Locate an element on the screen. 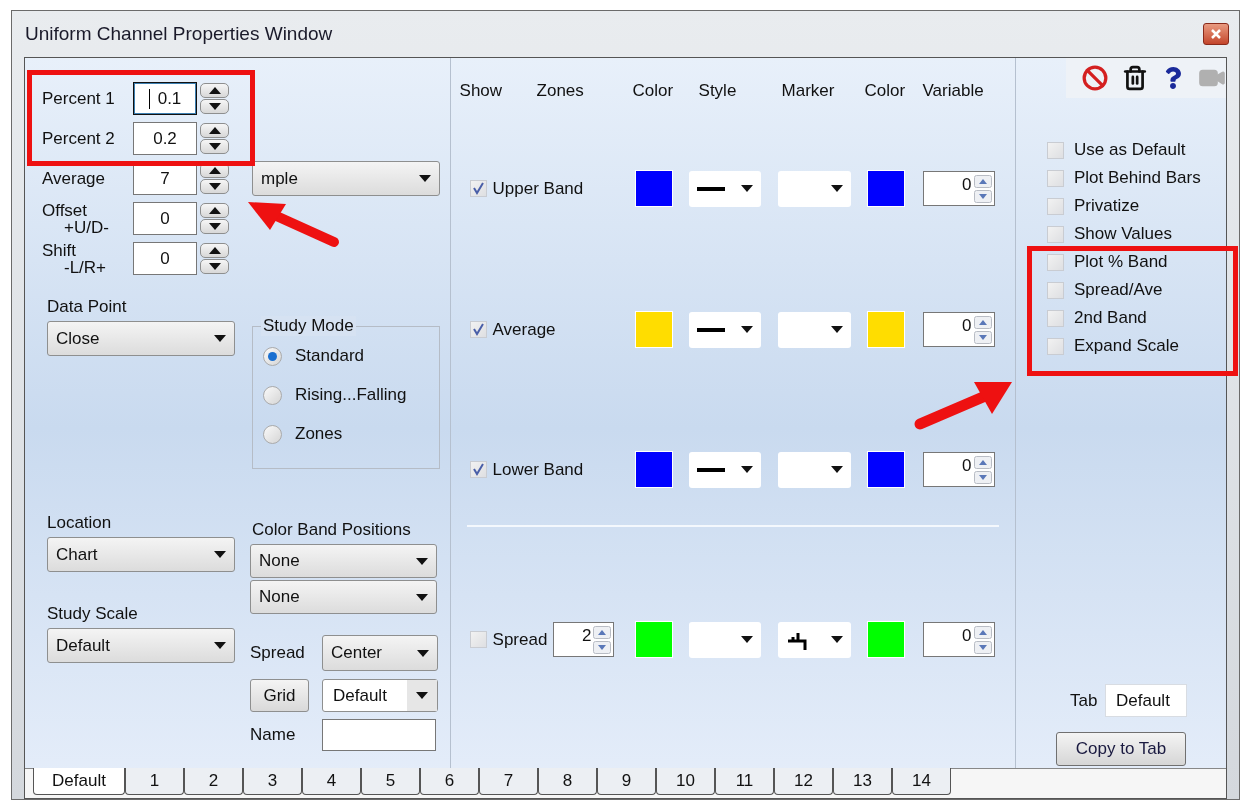  period-spinner: 2 is located at coordinates (584, 639).